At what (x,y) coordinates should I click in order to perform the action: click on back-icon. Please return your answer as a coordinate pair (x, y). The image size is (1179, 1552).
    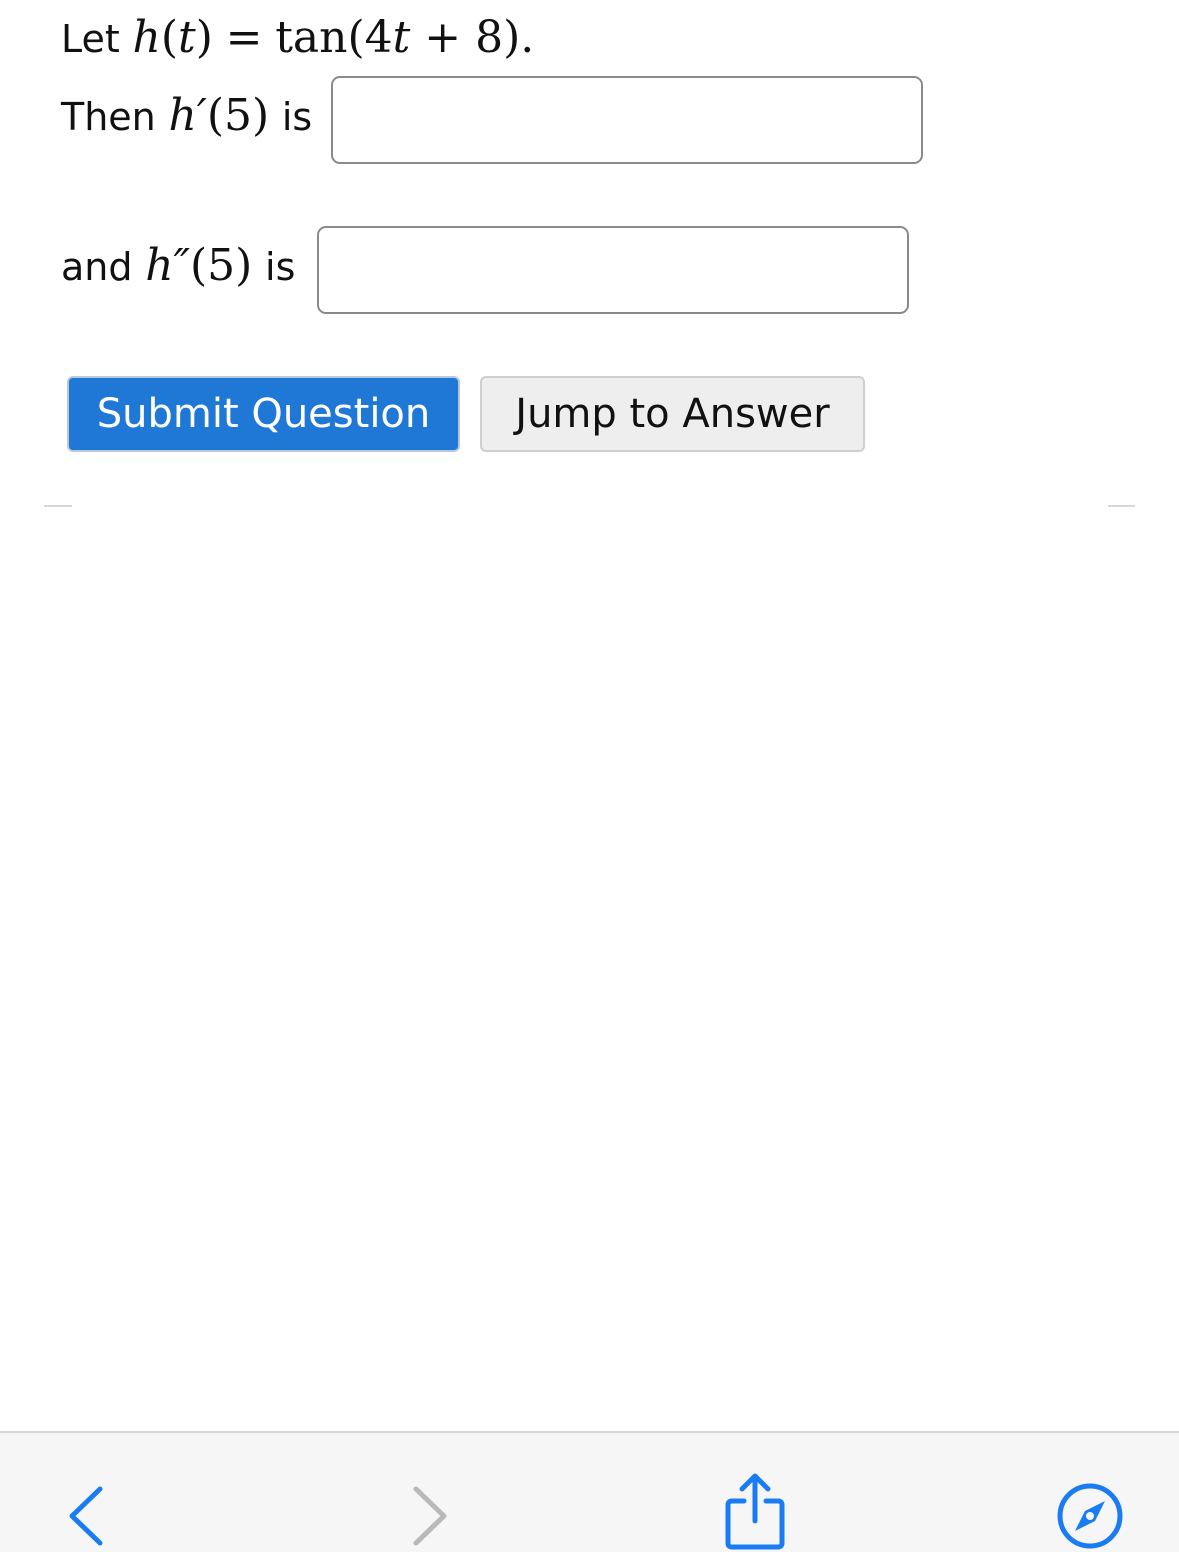
    Looking at the image, I should click on (87, 1515).